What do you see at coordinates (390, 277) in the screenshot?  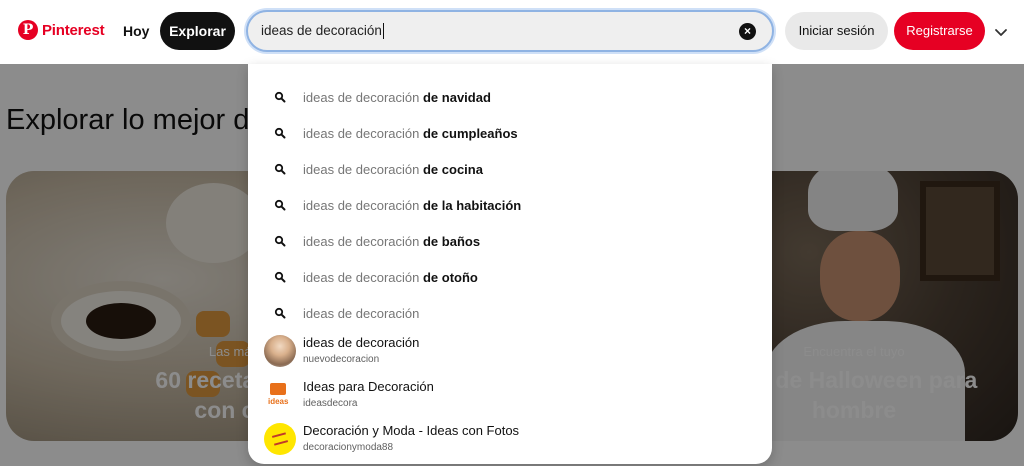 I see `suggestion-text: ideas de decoración de otoño` at bounding box center [390, 277].